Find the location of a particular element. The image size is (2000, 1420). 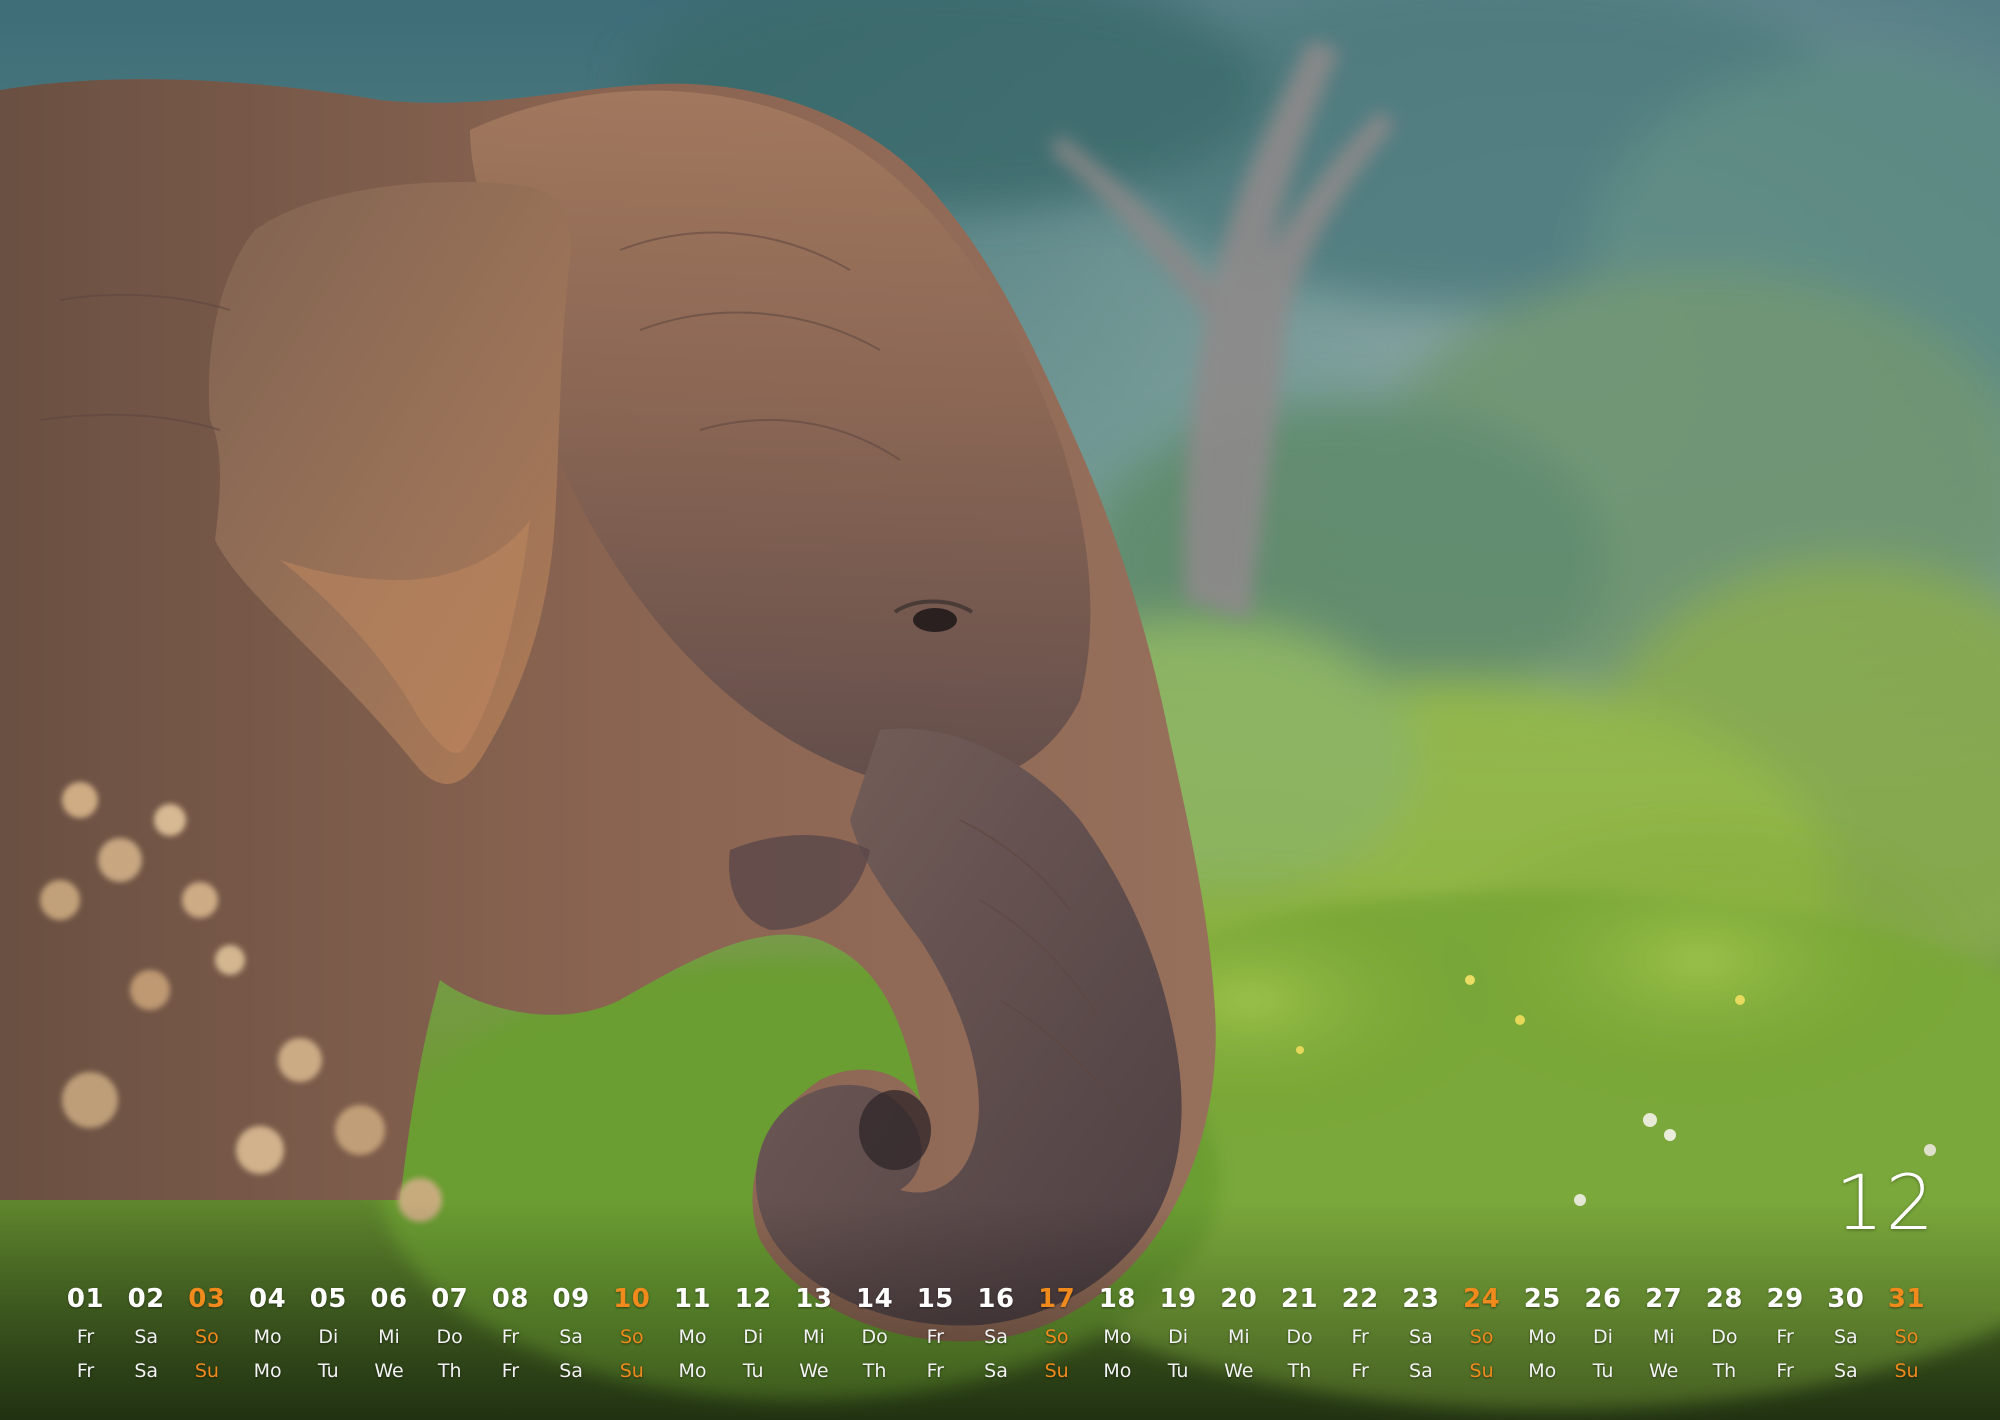

calendar-day: 02 Sa Sa is located at coordinates (146, 1333).